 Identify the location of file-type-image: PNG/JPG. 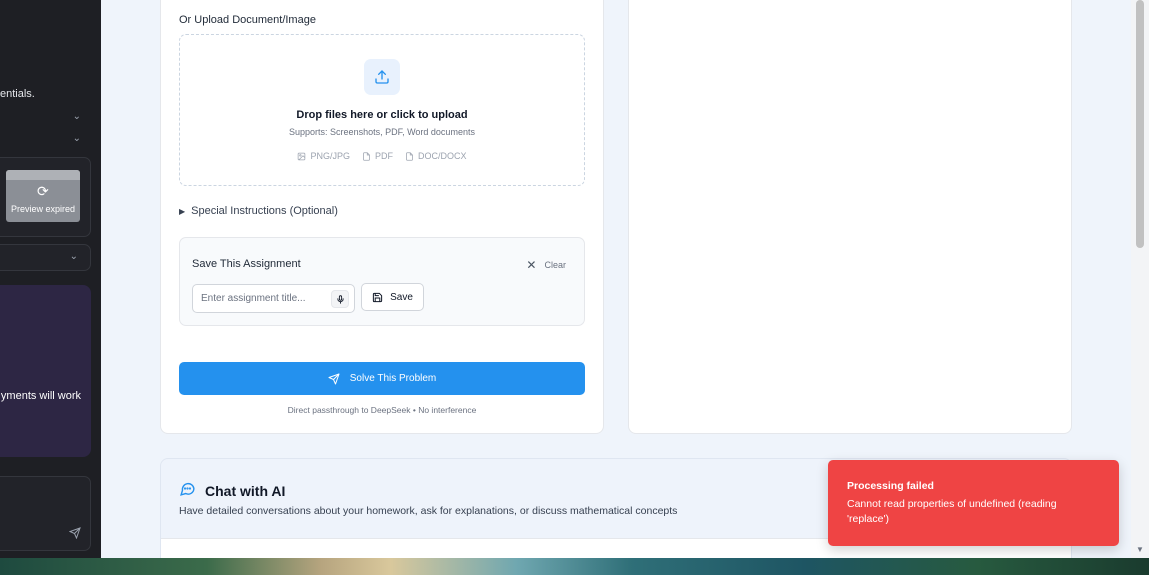
(323, 156).